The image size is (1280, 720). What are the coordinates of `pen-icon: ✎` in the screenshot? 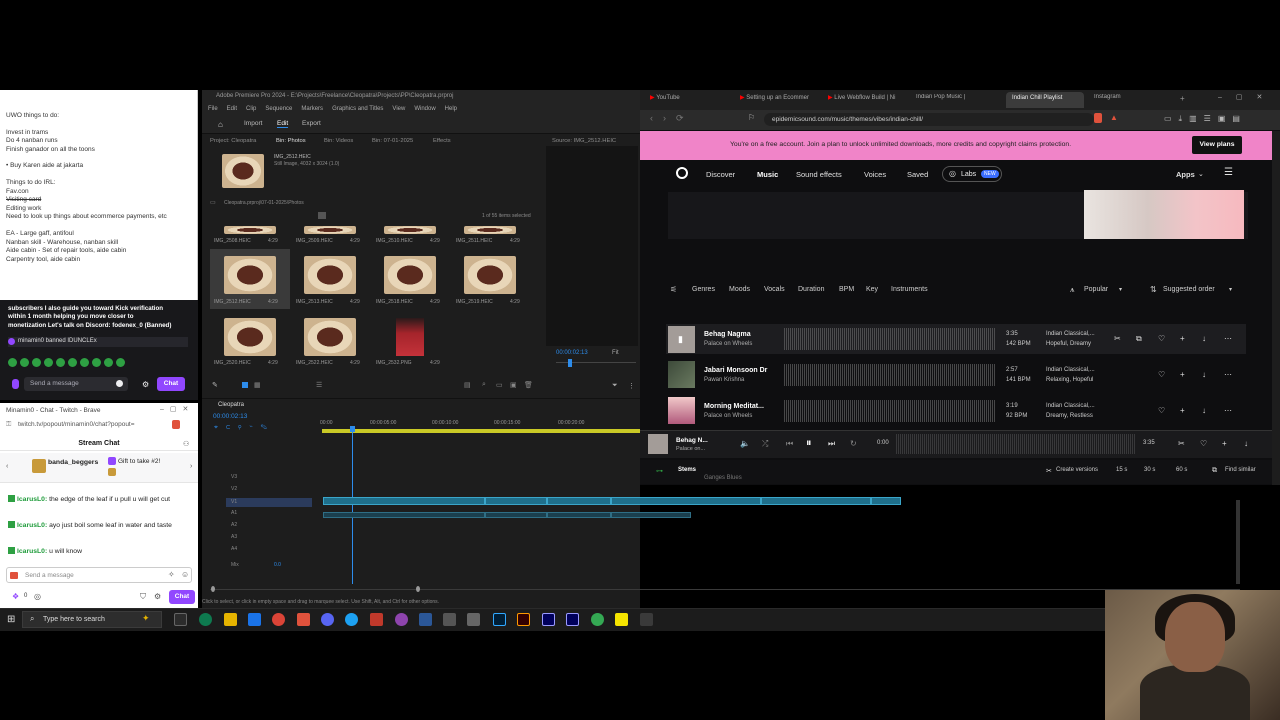 It's located at (215, 385).